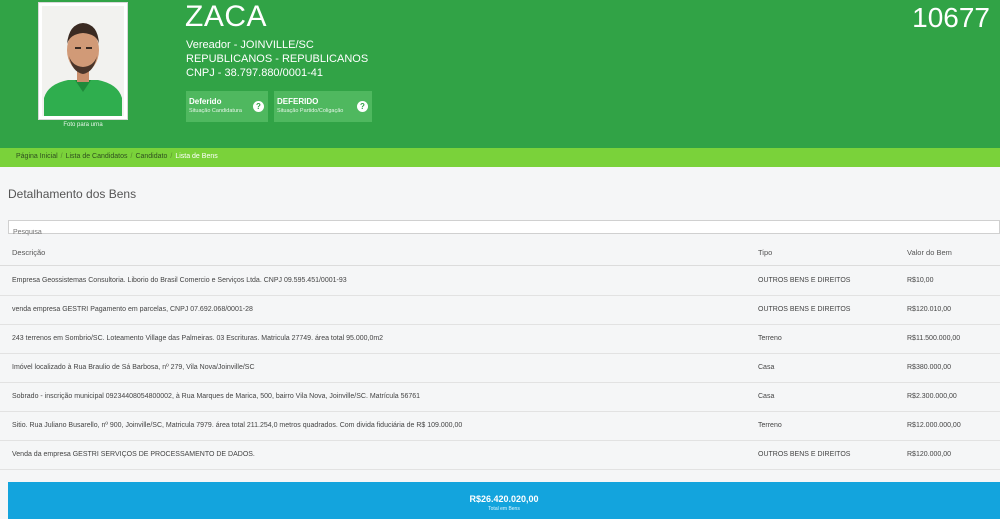 The image size is (1000, 519). What do you see at coordinates (504, 509) in the screenshot?
I see `total-assets-label: Total em Bens` at bounding box center [504, 509].